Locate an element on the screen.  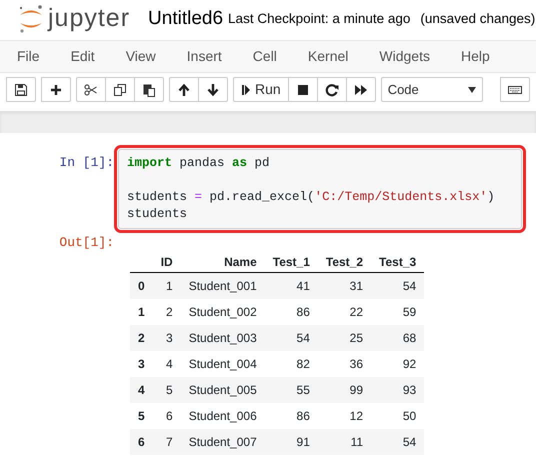
stop-icon is located at coordinates (303, 89).